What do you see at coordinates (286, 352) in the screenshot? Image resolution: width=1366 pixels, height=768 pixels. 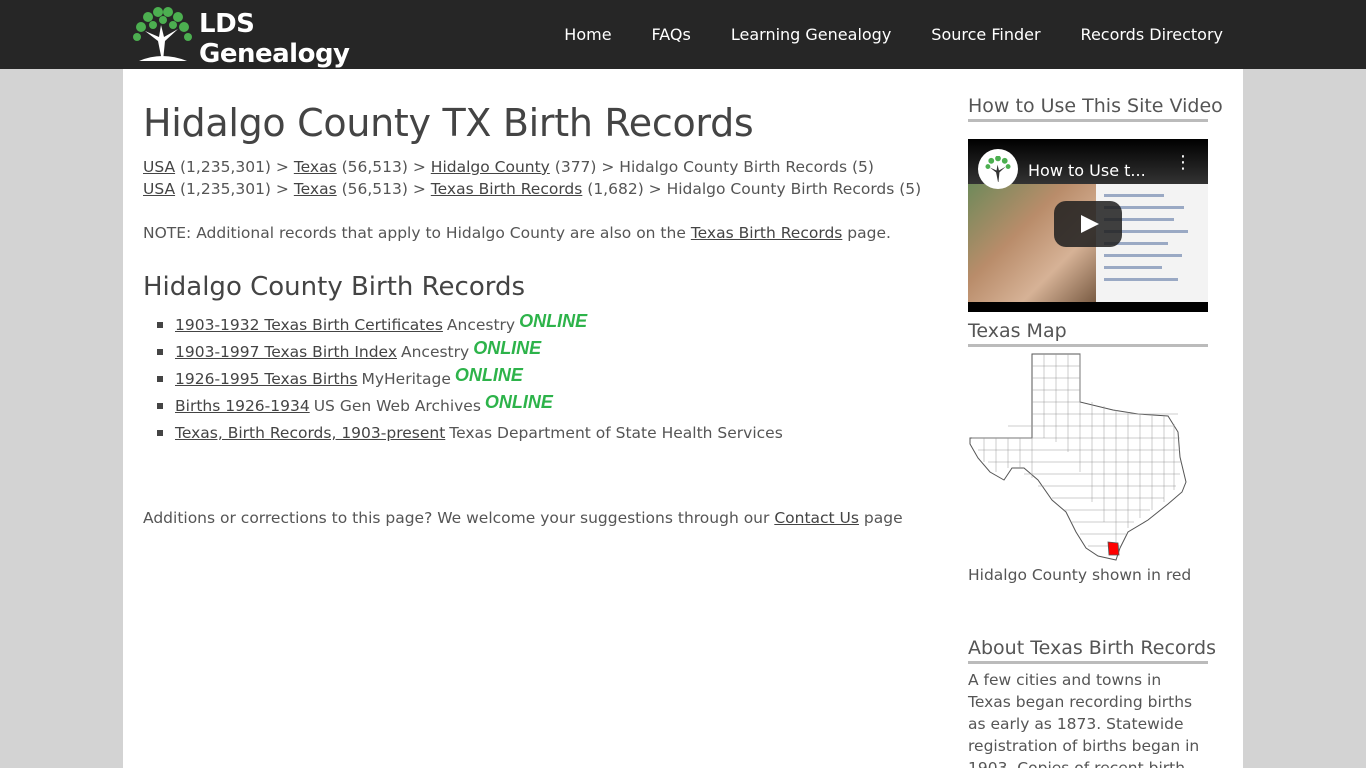 I see `record-link: 1903-1997 Texas Birth Index` at bounding box center [286, 352].